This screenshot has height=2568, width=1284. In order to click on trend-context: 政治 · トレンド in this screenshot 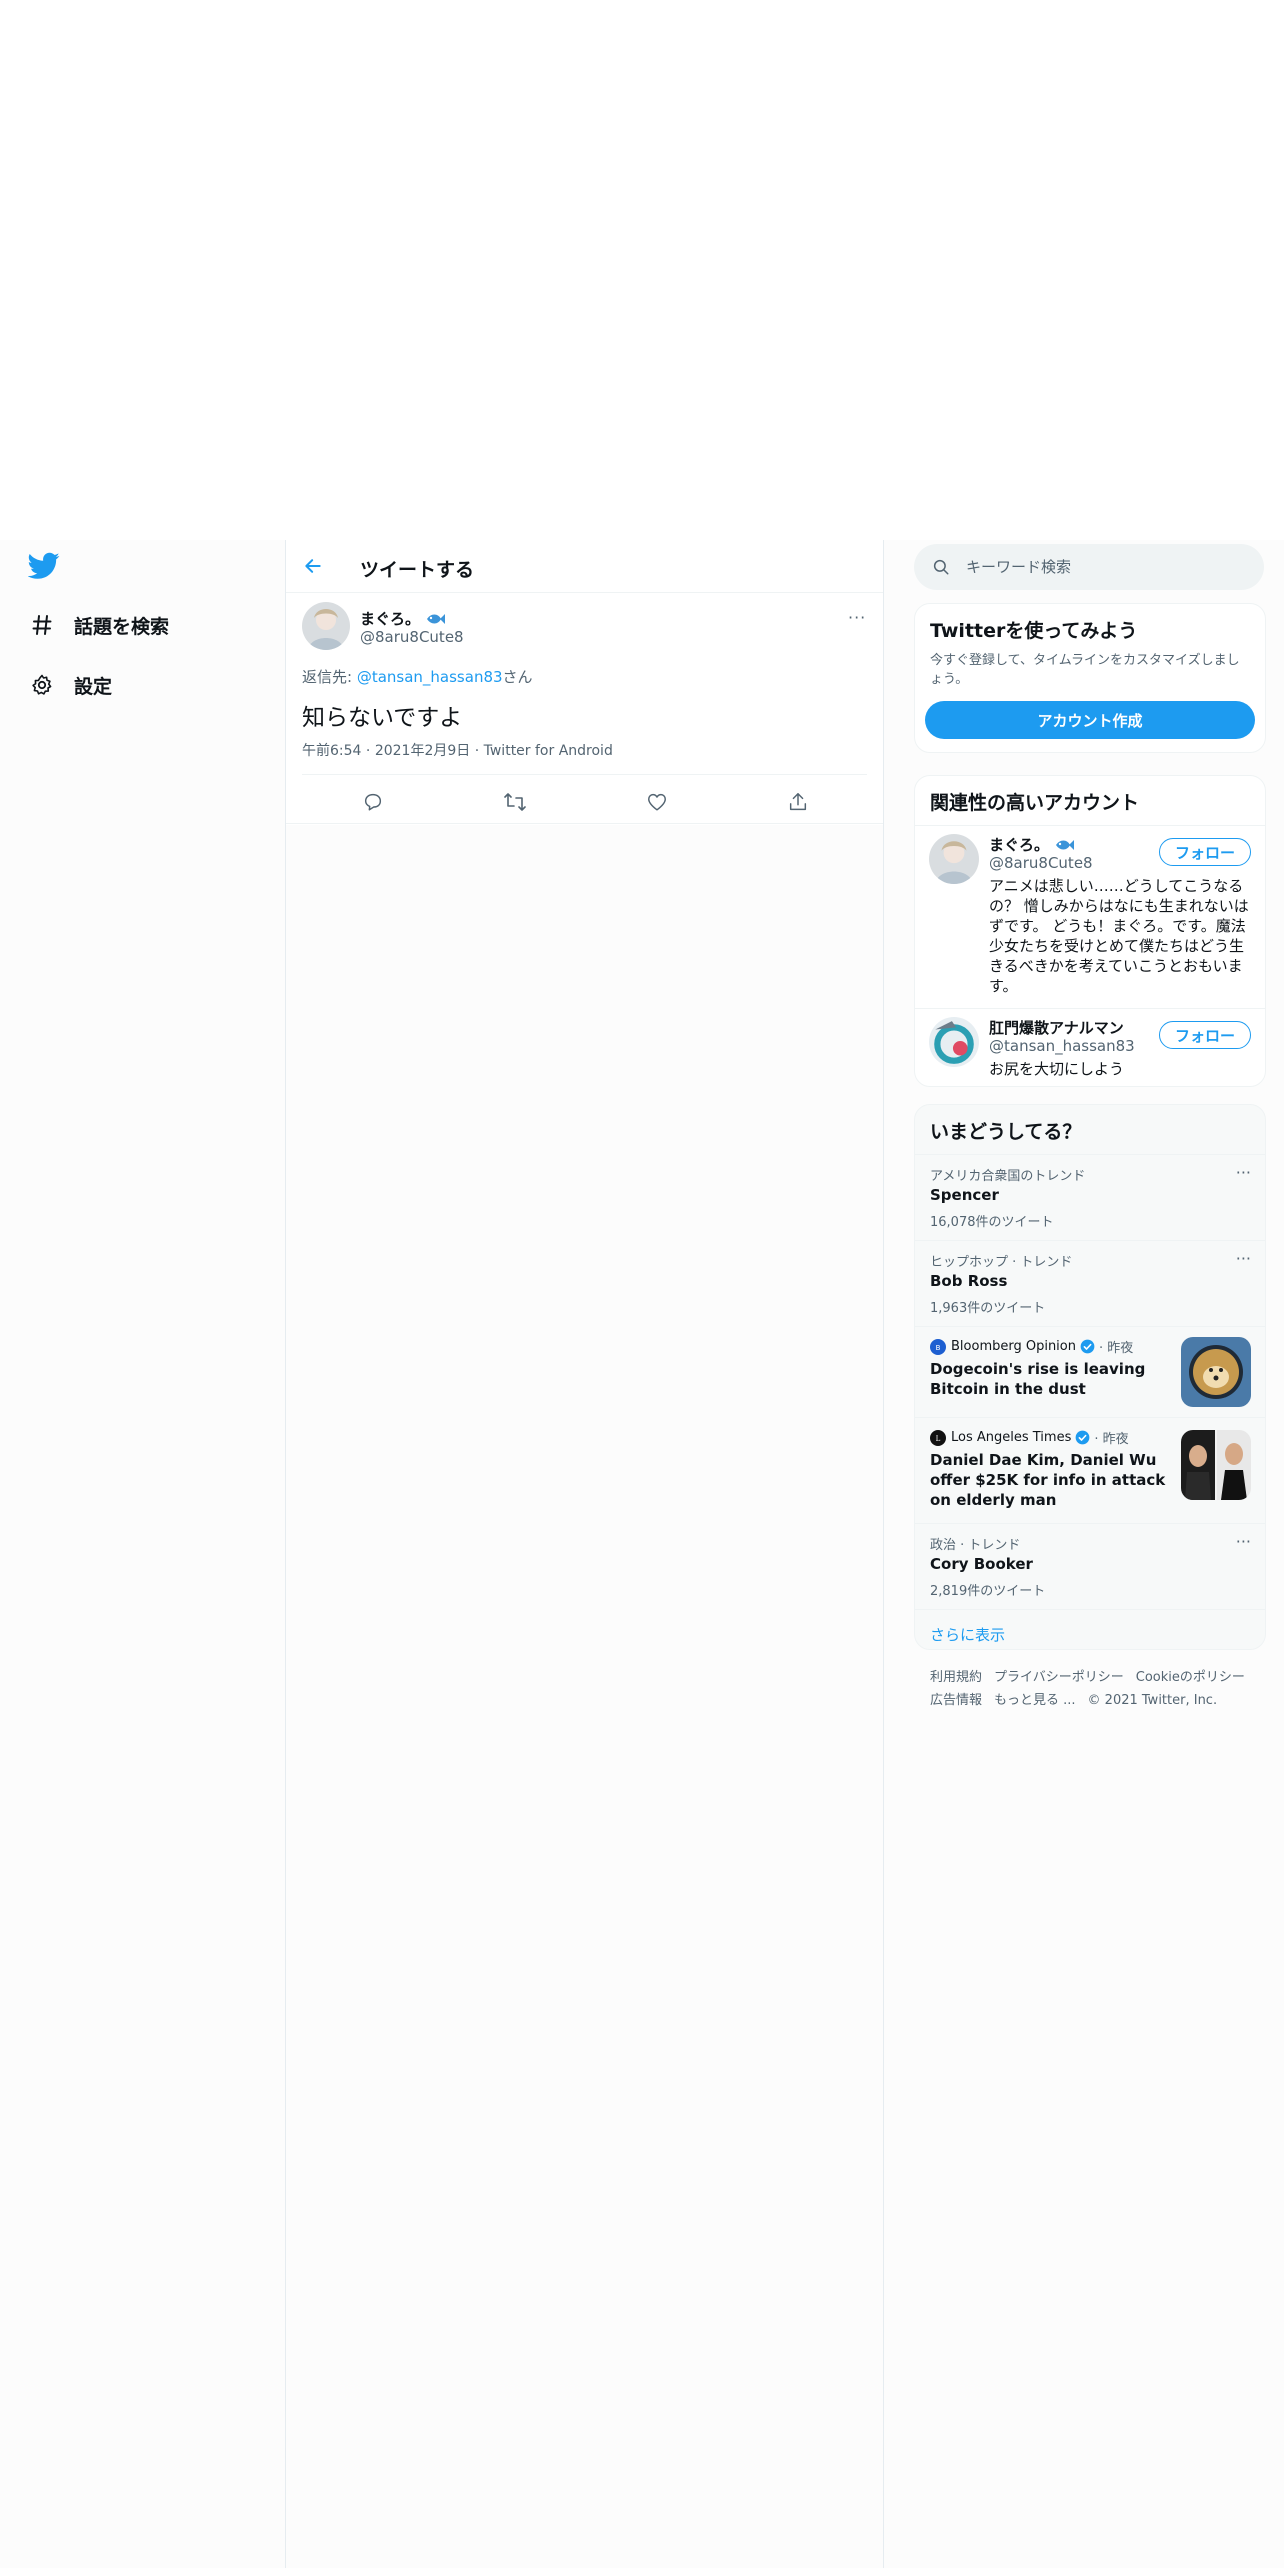, I will do `click(975, 1545)`.